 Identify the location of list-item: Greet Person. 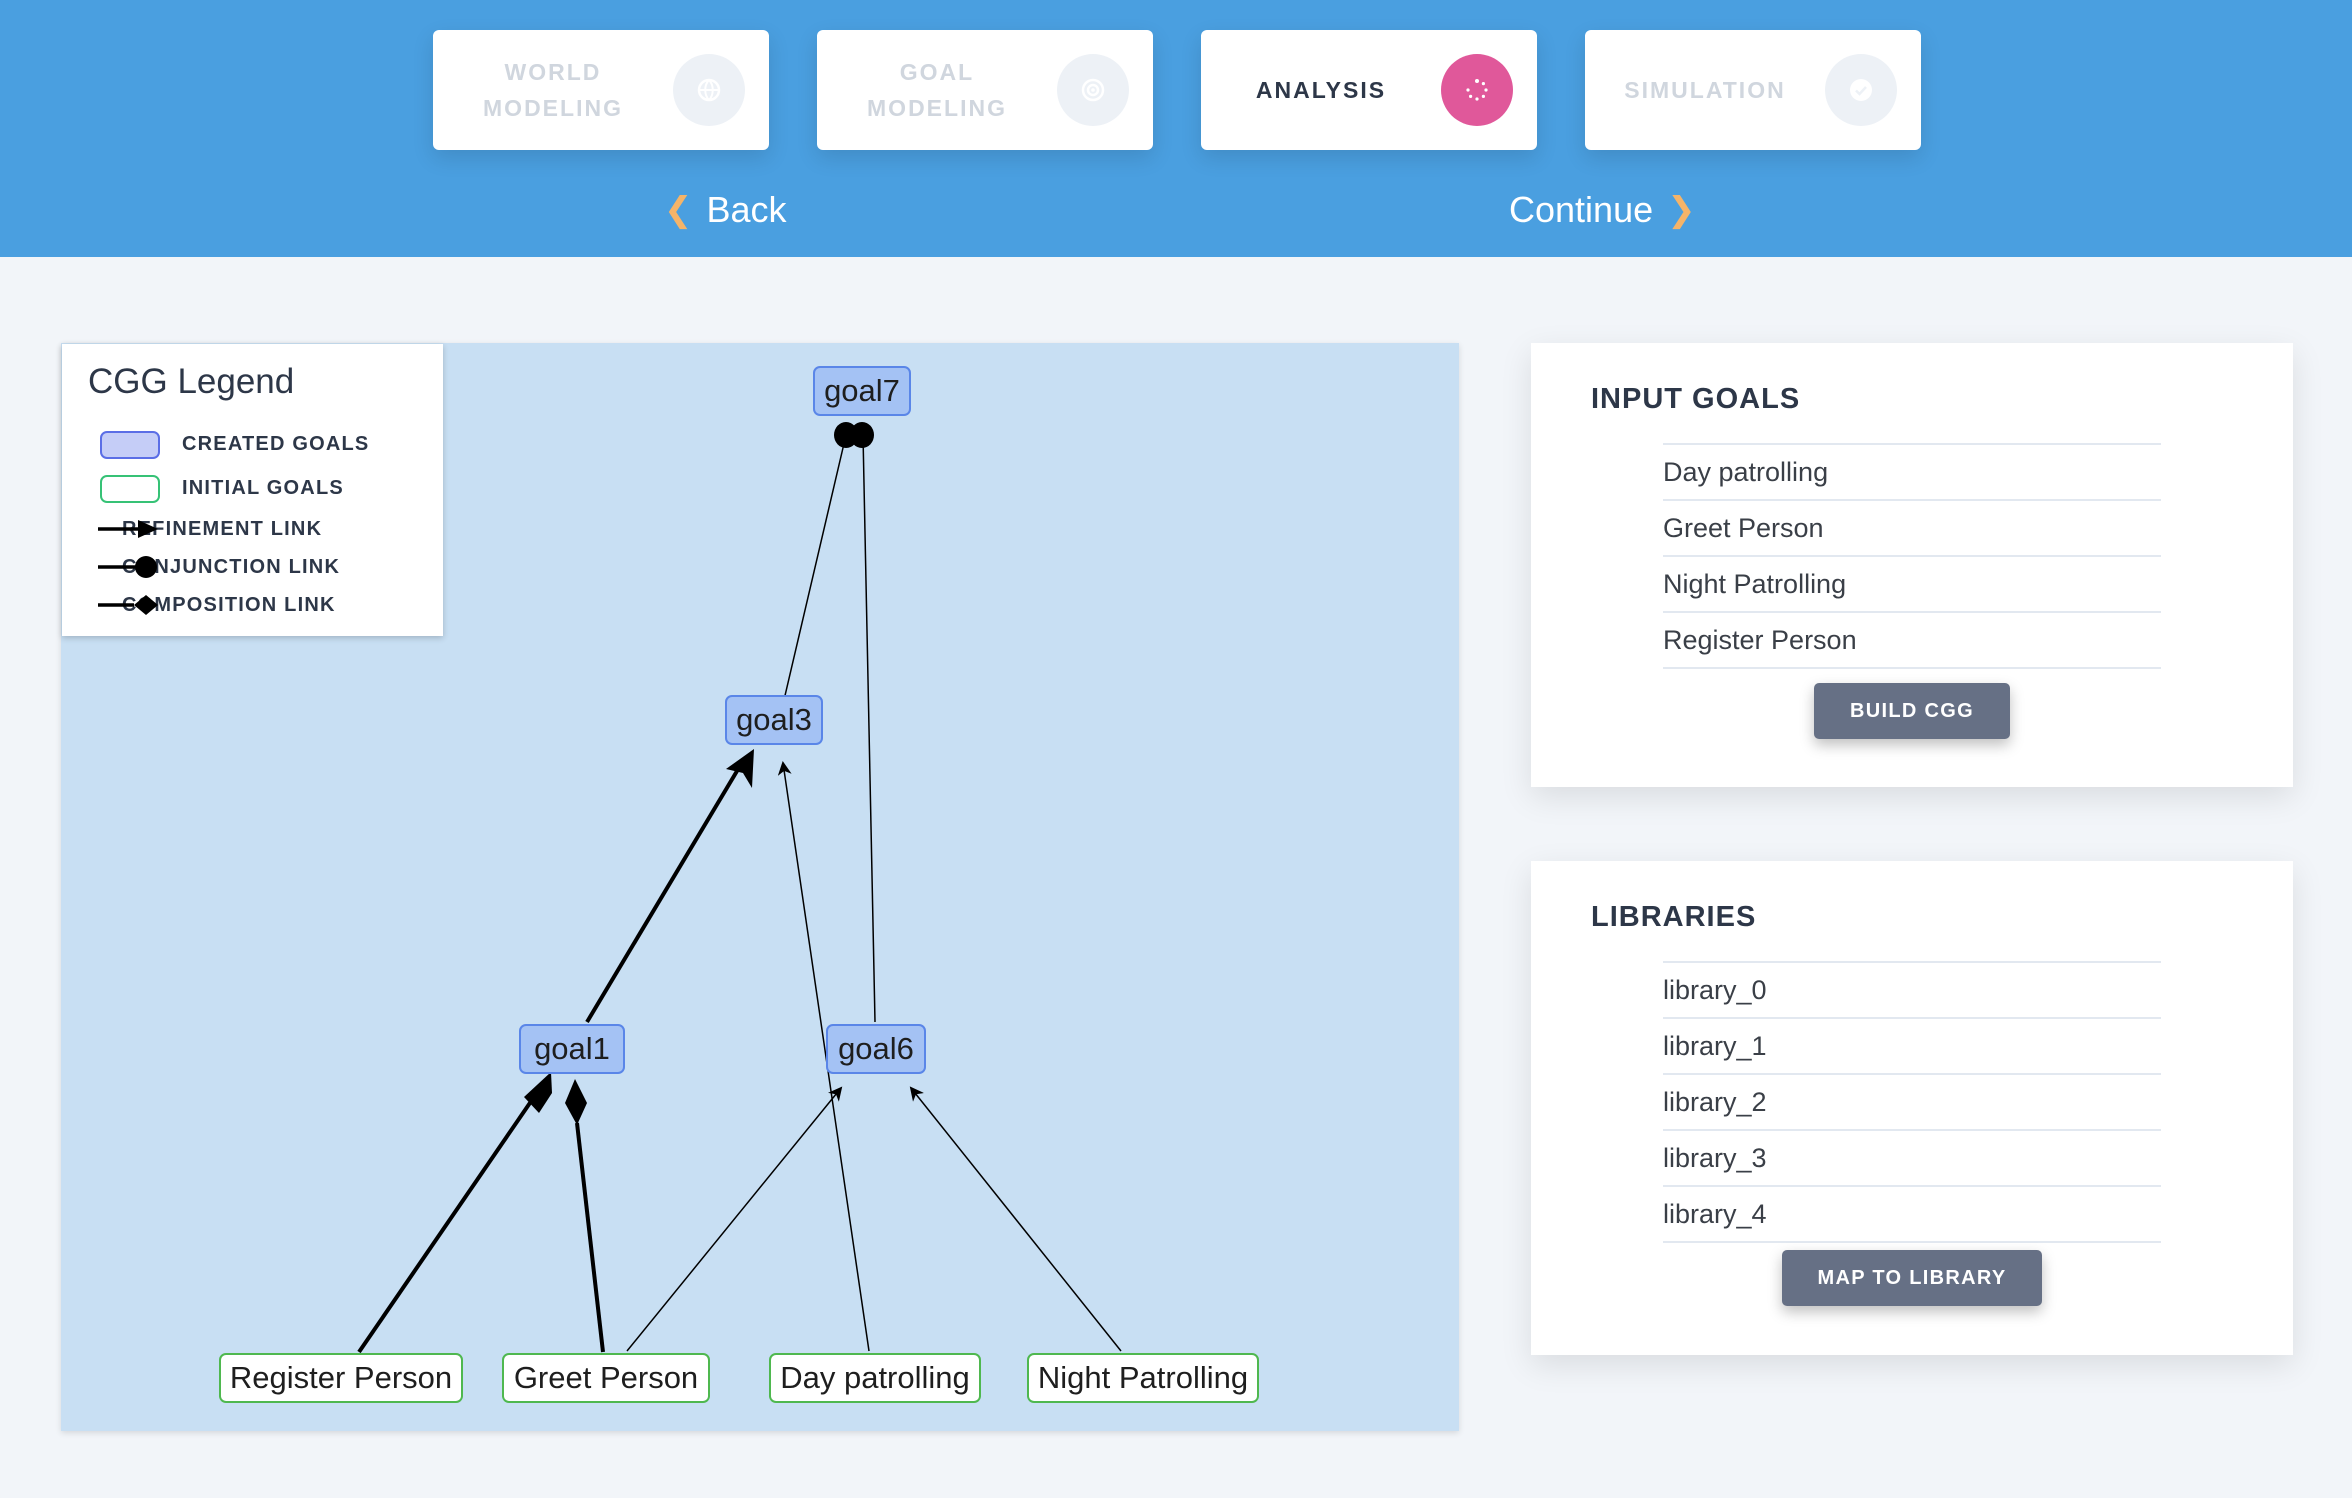
(1912, 529).